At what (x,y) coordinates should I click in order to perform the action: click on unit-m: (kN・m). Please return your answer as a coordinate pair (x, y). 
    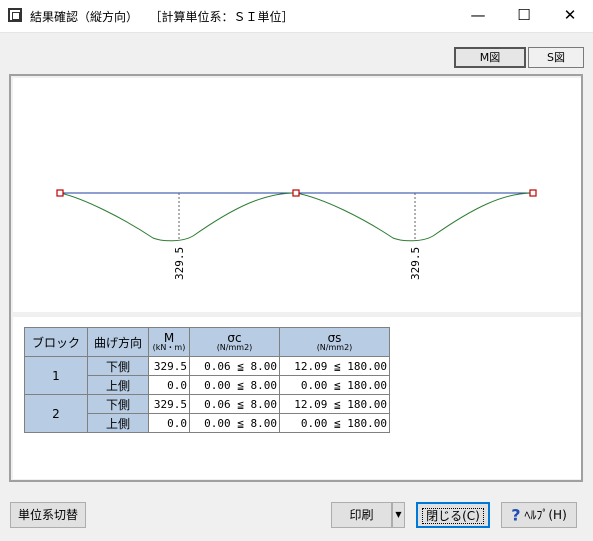
    Looking at the image, I should click on (169, 347).